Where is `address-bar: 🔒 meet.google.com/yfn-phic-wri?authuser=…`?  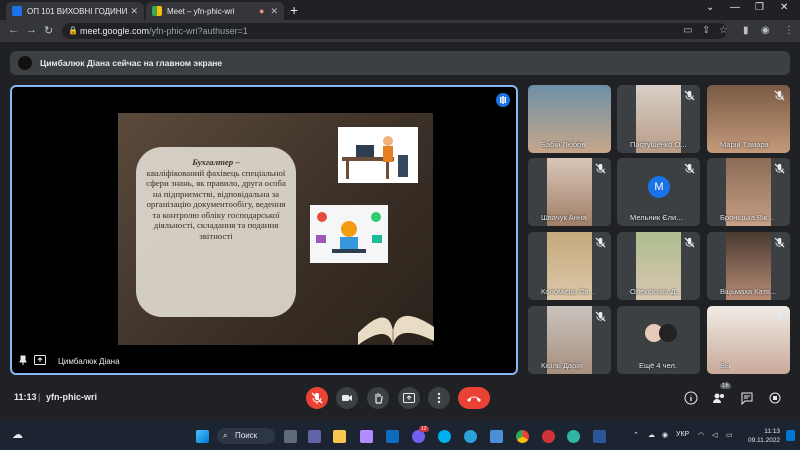
address-bar: 🔒 meet.google.com/yfn-phic-wri?authuser=… is located at coordinates (394, 31).